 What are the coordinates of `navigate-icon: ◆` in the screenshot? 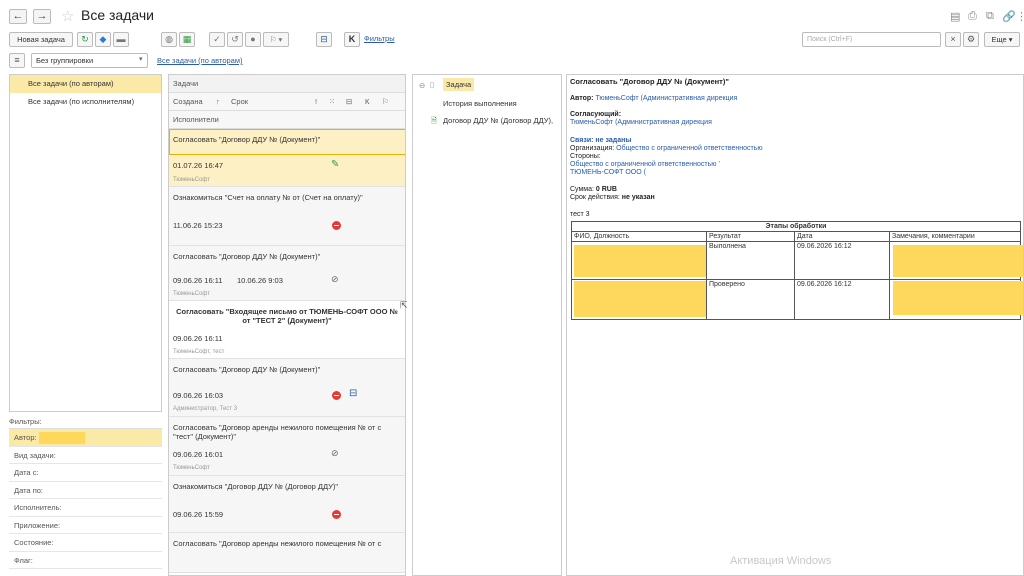 It's located at (103, 39).